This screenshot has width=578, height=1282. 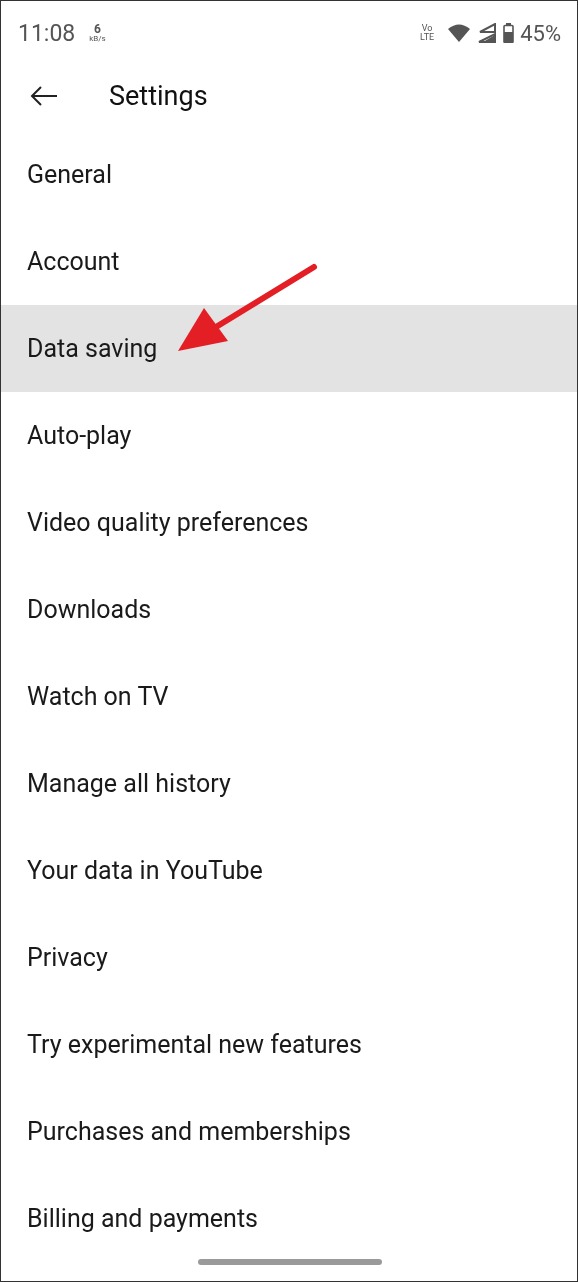 What do you see at coordinates (97, 29) in the screenshot?
I see `speed-value: 6` at bounding box center [97, 29].